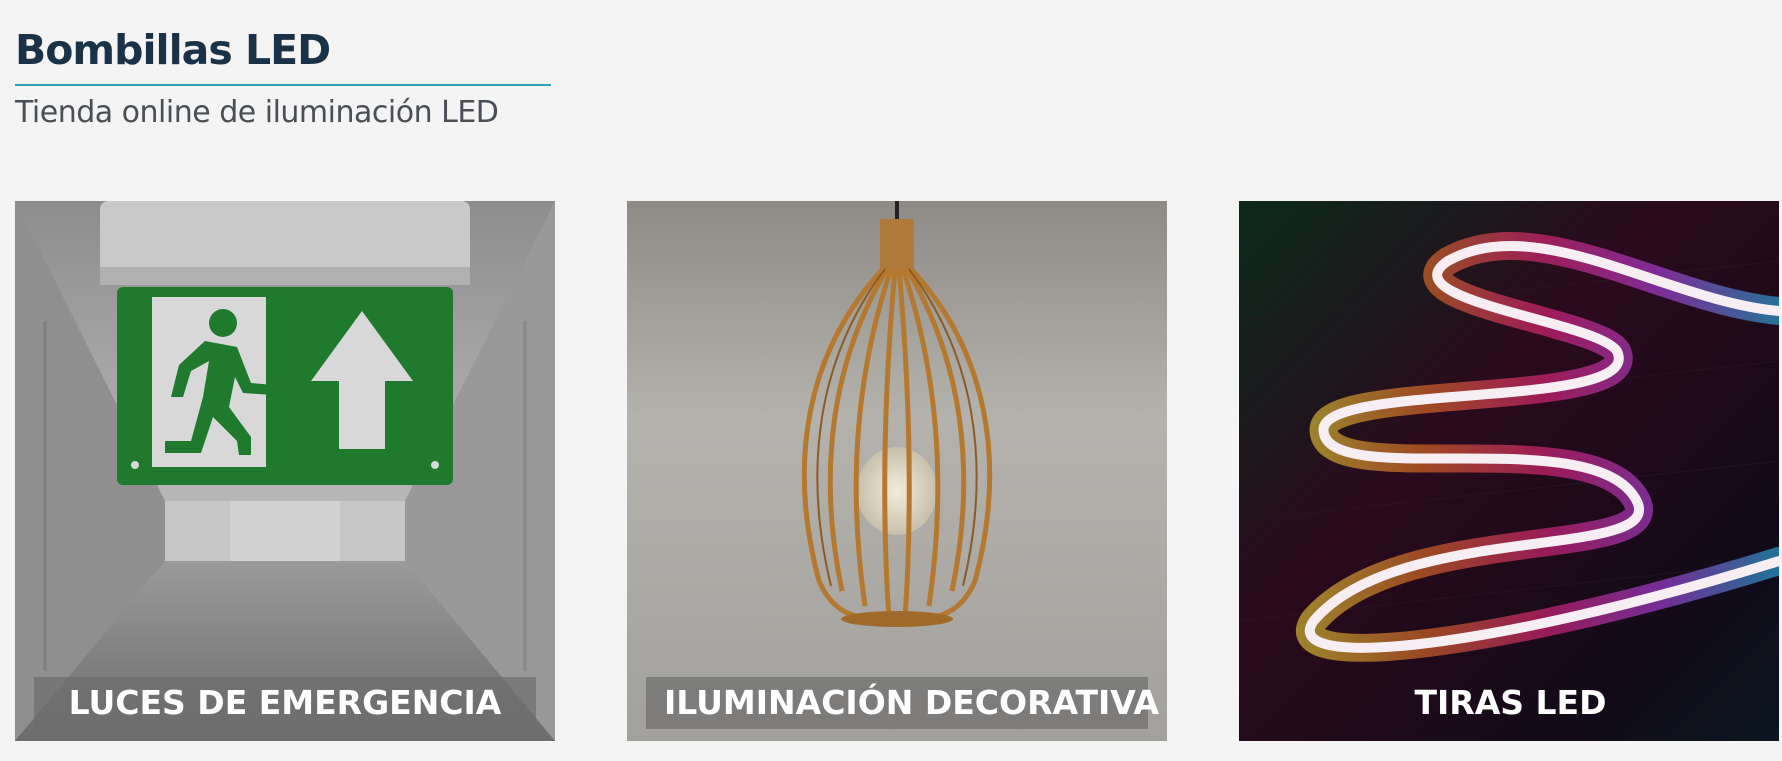 The height and width of the screenshot is (761, 1782). What do you see at coordinates (257, 112) in the screenshot?
I see `page-subtitle: Tienda online de iluminación LED` at bounding box center [257, 112].